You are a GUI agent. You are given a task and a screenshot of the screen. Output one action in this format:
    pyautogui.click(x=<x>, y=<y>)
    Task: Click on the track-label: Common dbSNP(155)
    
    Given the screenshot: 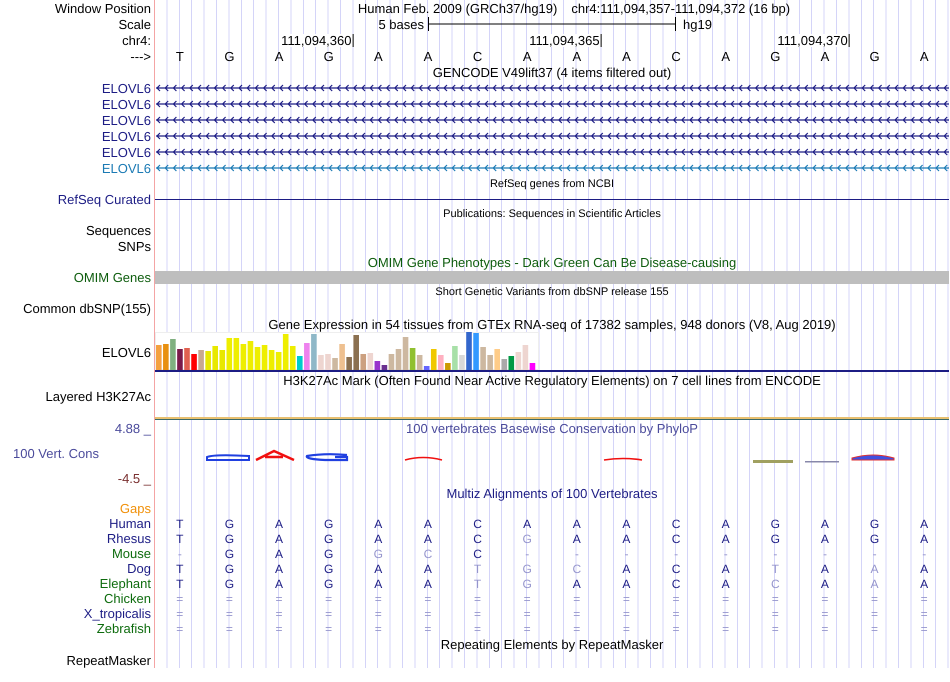 What is the action you would take?
    pyautogui.click(x=87, y=308)
    